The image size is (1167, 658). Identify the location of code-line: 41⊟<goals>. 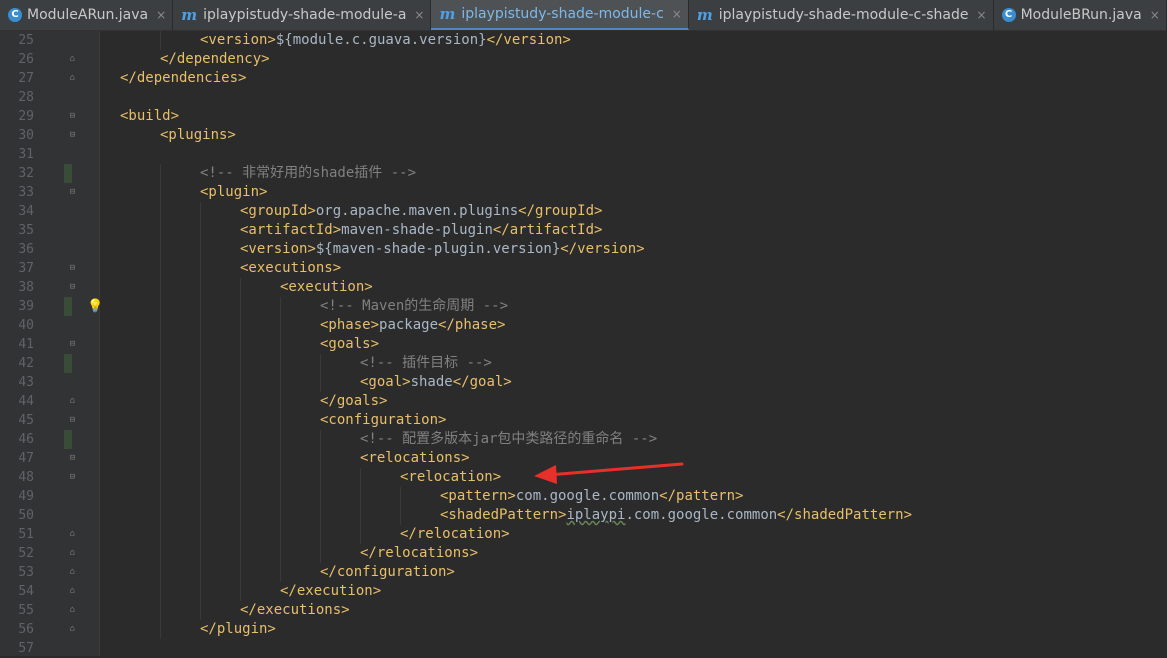
(583, 344).